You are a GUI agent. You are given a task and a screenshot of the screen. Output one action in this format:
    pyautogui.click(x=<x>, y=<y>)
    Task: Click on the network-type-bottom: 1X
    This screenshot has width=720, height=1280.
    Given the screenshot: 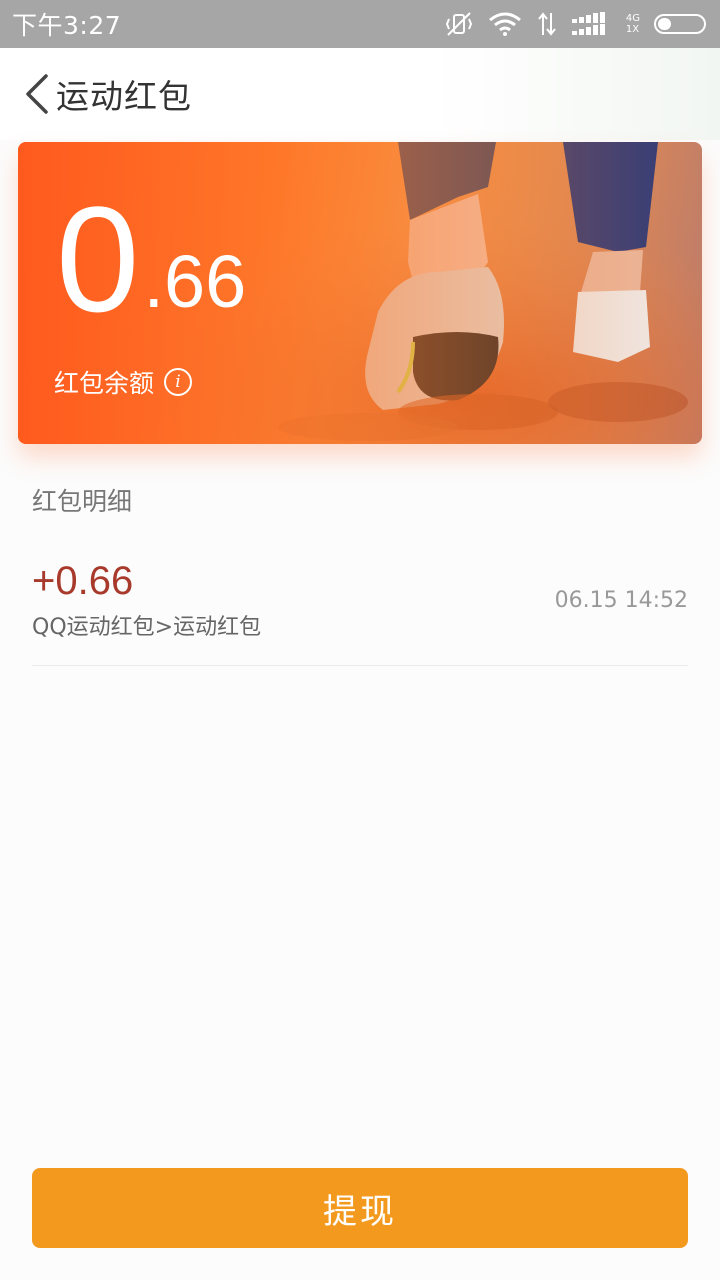 What is the action you would take?
    pyautogui.click(x=632, y=29)
    